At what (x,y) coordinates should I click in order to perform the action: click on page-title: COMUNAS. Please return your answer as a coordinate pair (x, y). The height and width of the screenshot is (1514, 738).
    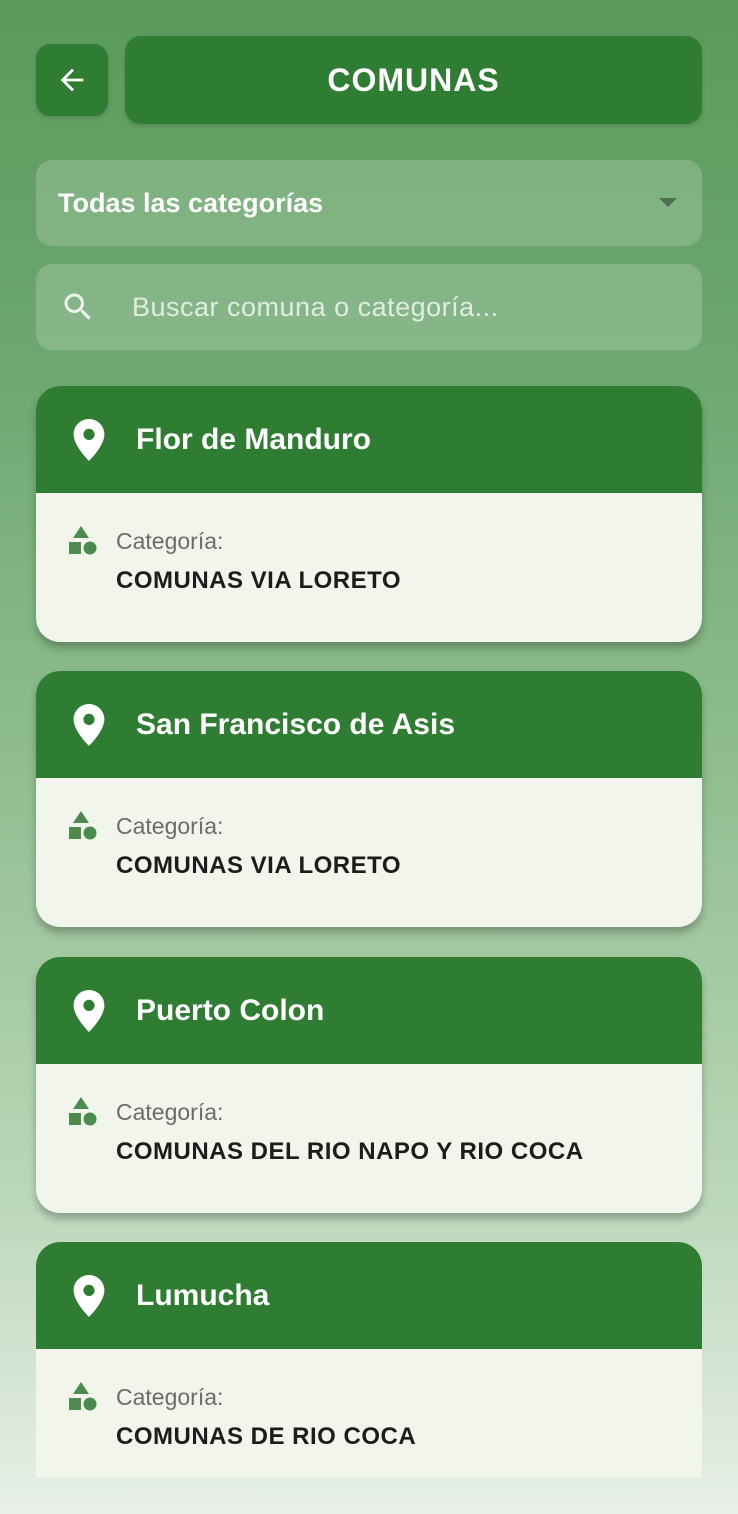
    Looking at the image, I should click on (413, 79).